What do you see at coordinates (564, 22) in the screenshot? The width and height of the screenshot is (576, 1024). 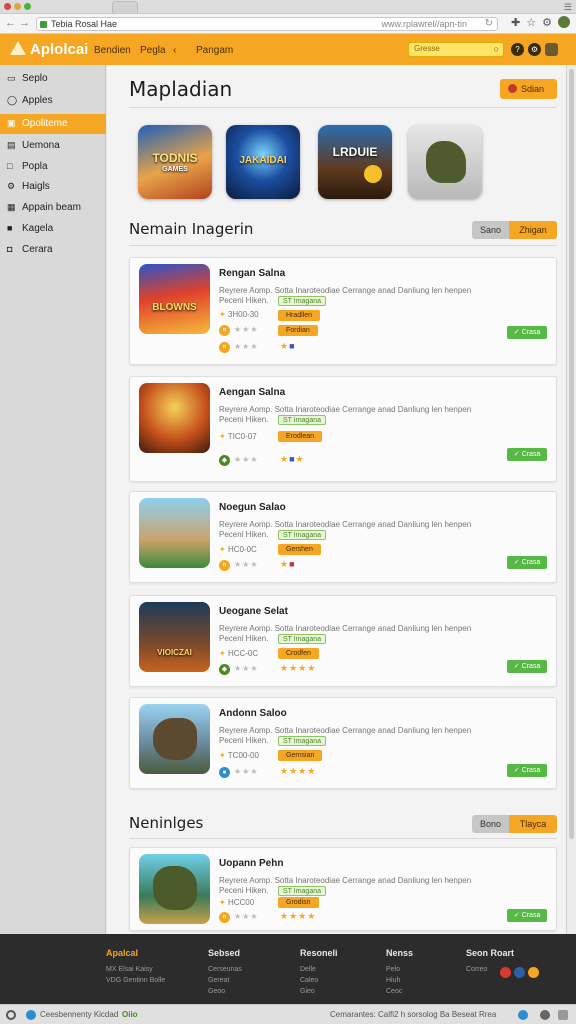 I see `profile-avatar` at bounding box center [564, 22].